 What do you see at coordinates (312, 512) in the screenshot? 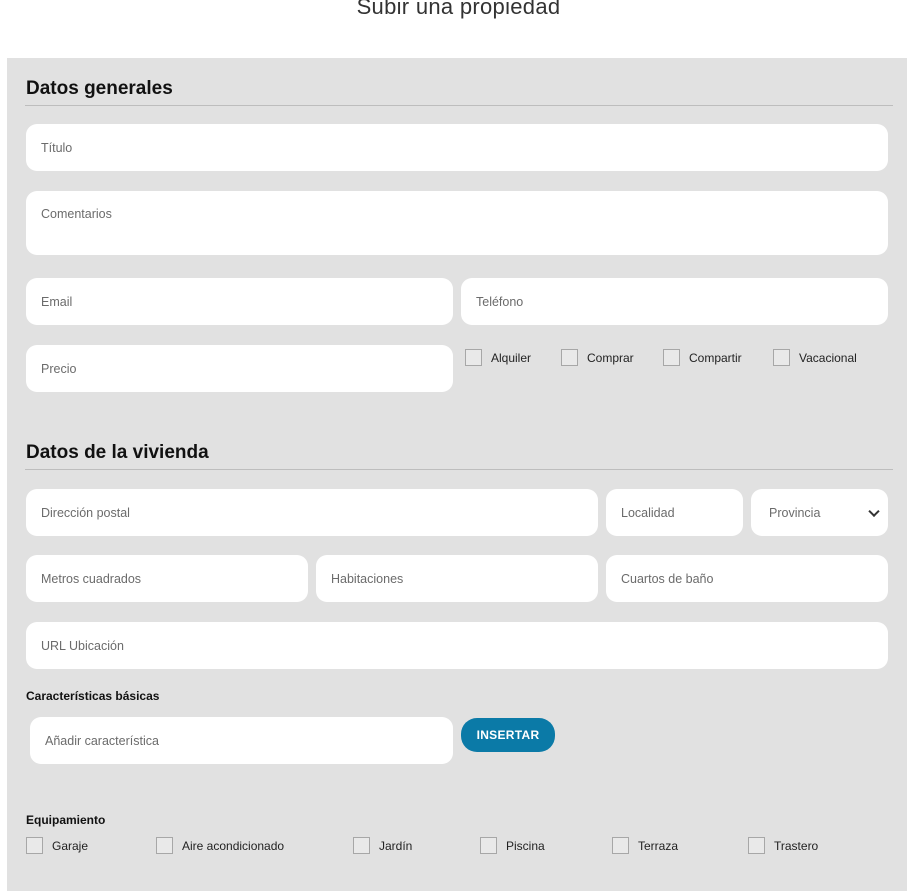
I see `direccion-input` at bounding box center [312, 512].